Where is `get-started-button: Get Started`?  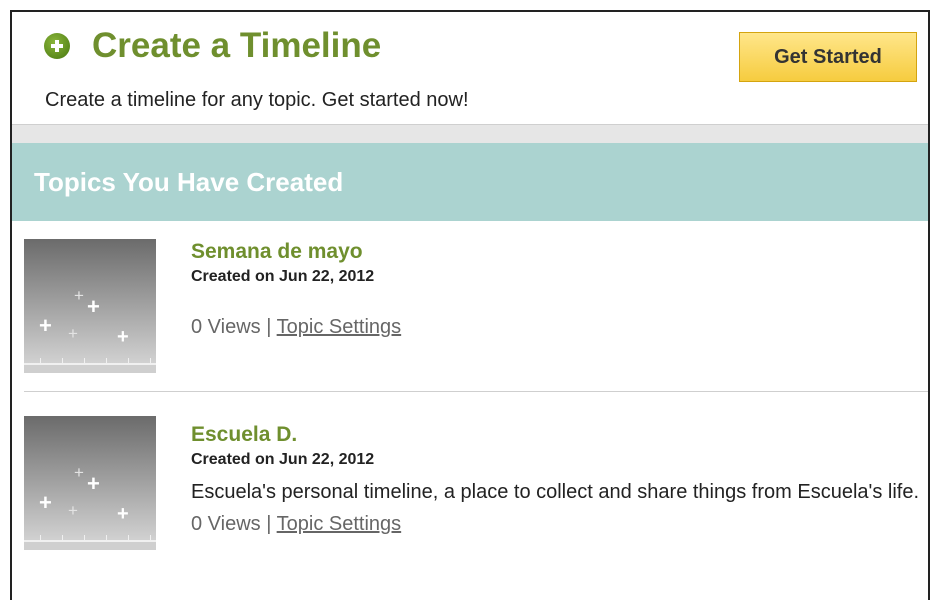 get-started-button: Get Started is located at coordinates (828, 57).